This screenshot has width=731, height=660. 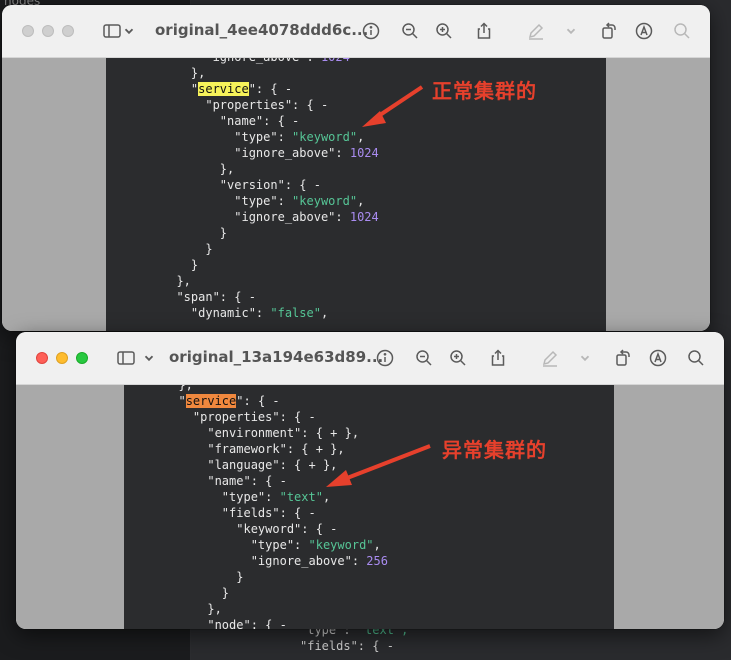 I want to click on annotation-arrow-normal, so click(x=393, y=106).